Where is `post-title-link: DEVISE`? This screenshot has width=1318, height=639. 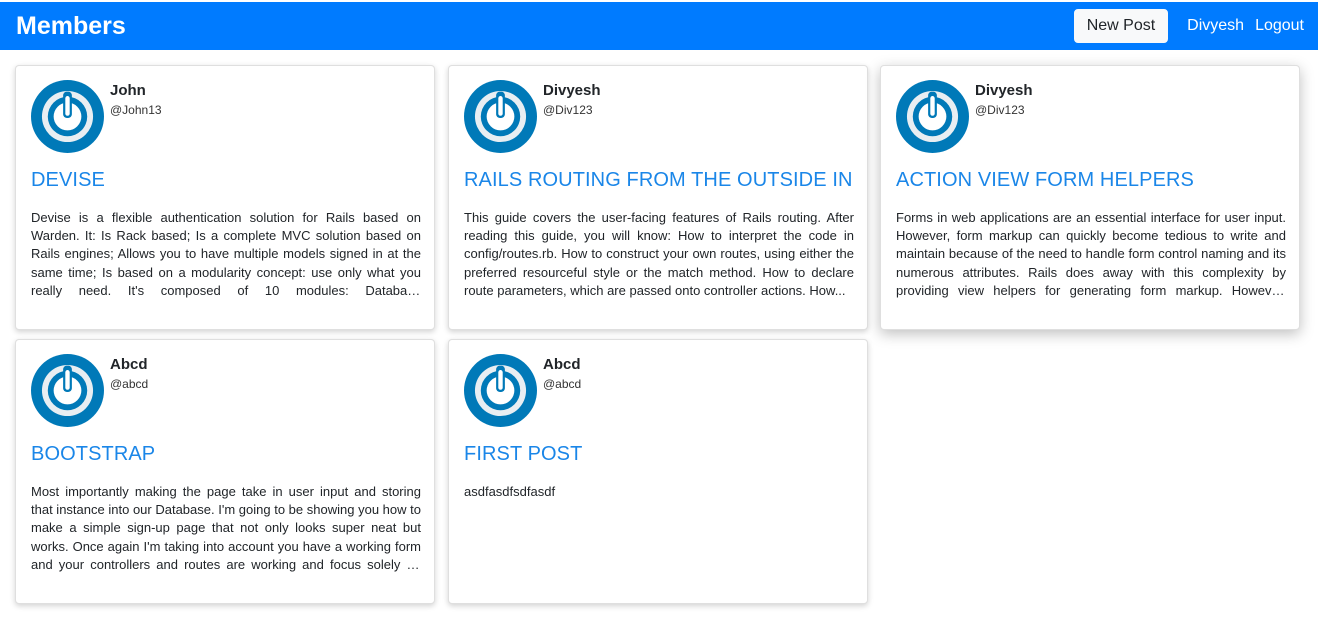 post-title-link: DEVISE is located at coordinates (68, 180).